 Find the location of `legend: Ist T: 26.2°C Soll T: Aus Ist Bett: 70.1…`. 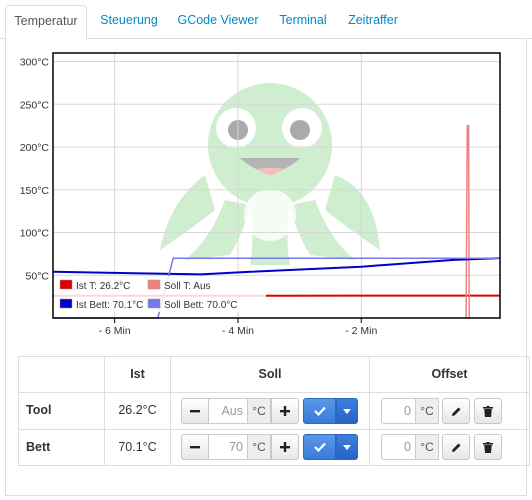

legend: Ist T: 26.2°C Soll T: Aus Ist Bett: 70.1… is located at coordinates (160, 294).